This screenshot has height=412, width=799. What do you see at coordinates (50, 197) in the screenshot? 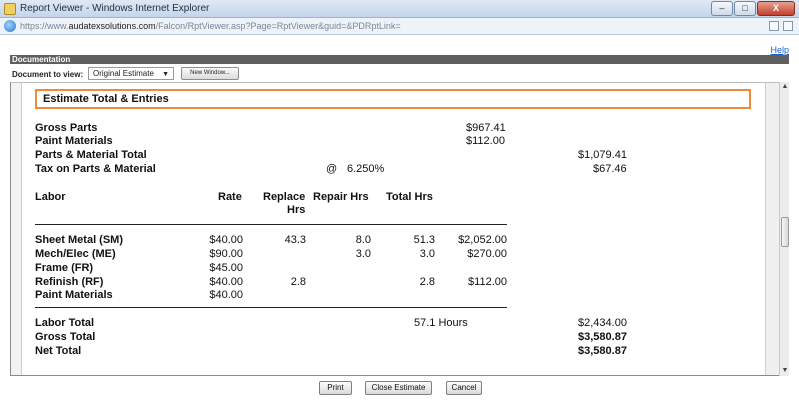
I see `labor-header: Labor` at bounding box center [50, 197].